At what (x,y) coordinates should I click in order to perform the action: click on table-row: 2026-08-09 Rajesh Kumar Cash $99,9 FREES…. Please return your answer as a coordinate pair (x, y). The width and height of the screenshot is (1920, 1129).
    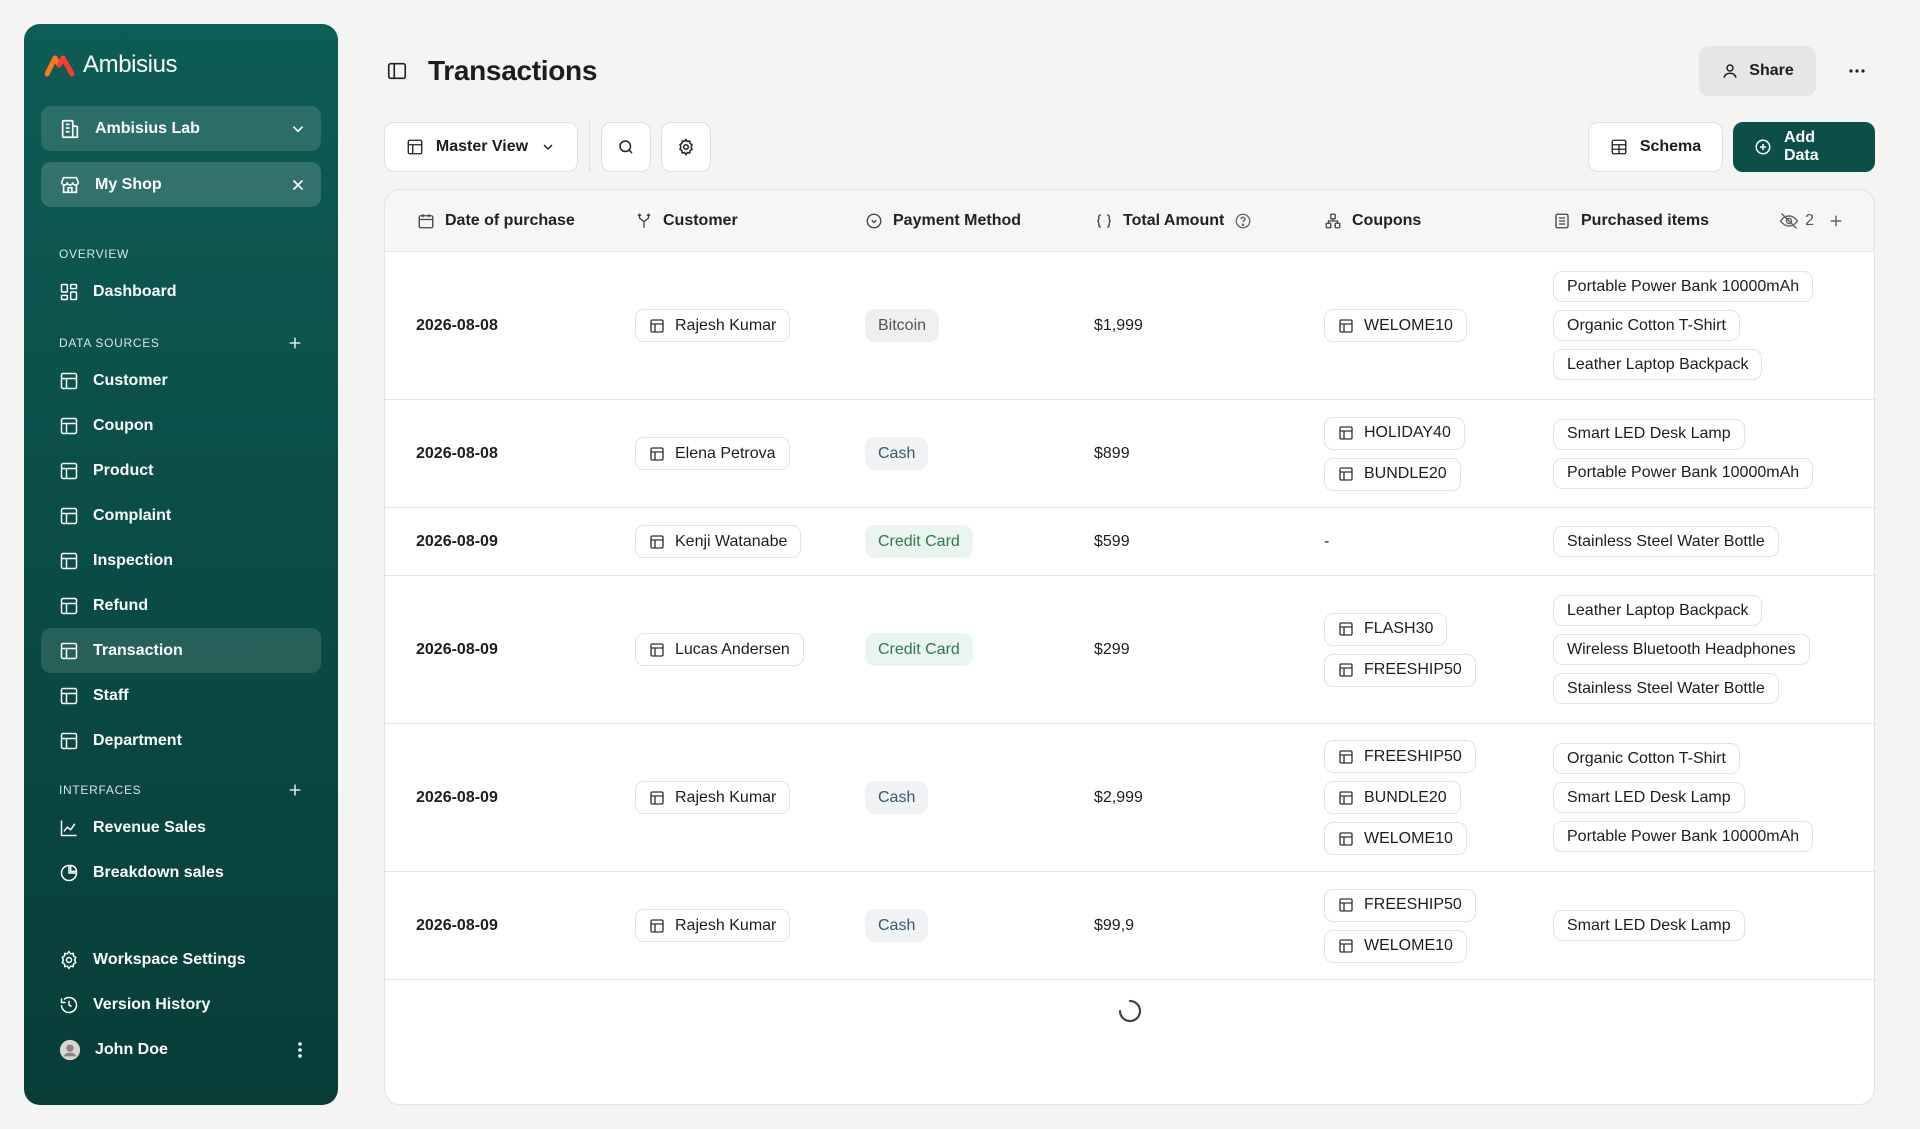
    Looking at the image, I should click on (1129, 926).